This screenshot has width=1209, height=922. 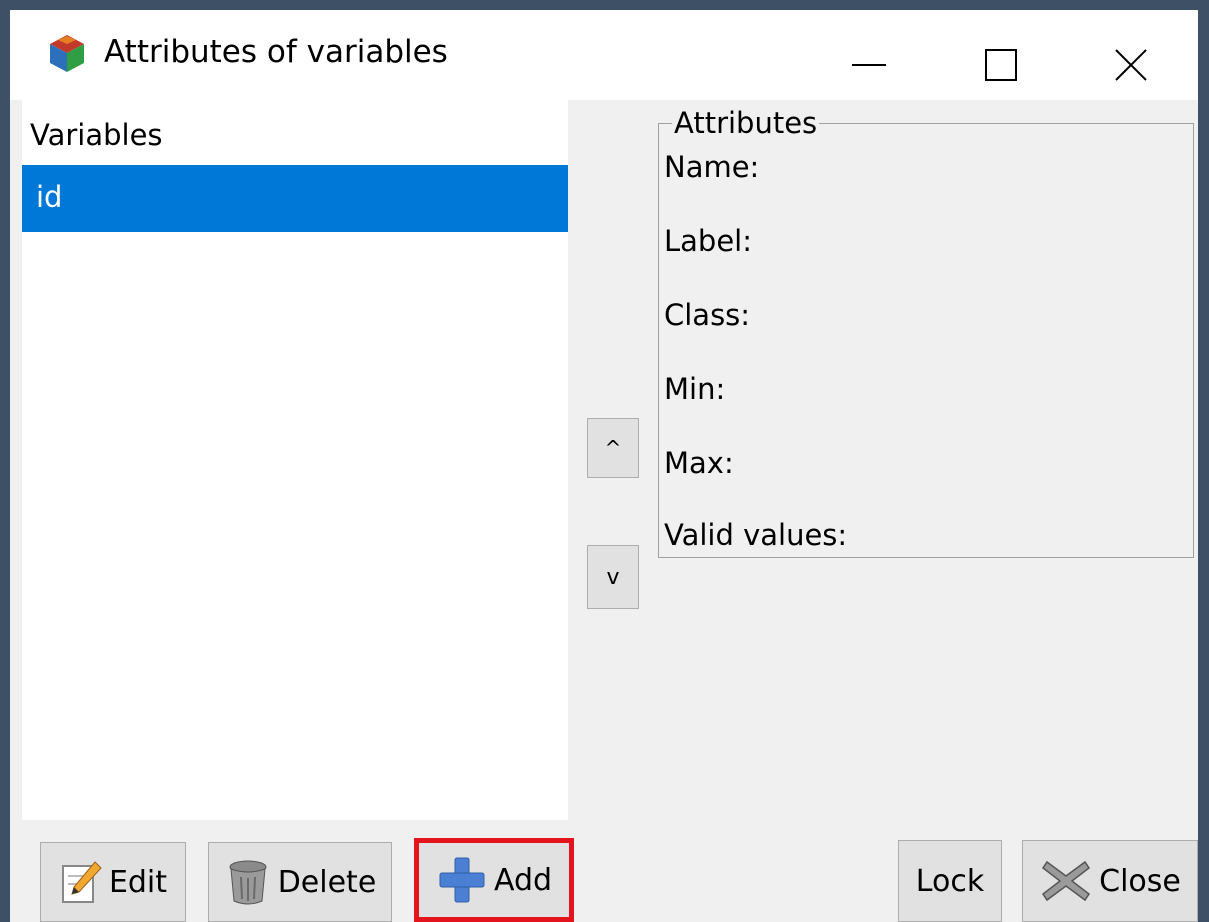 I want to click on lock-button-label: Lock, so click(x=950, y=881).